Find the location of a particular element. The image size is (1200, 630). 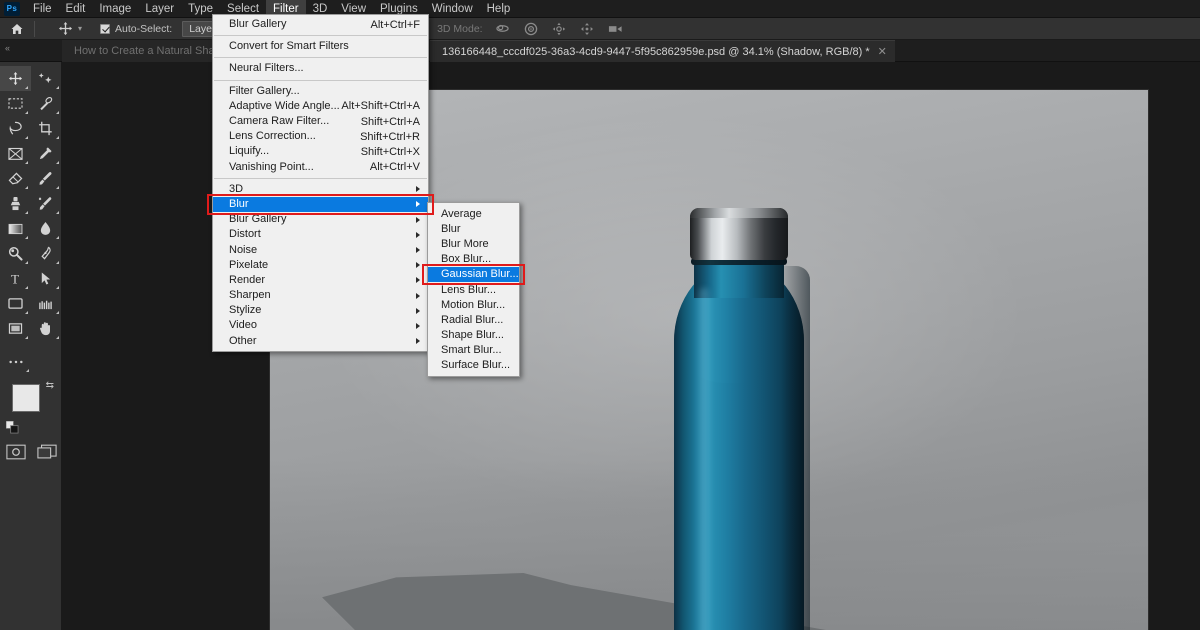

artboard-tool is located at coordinates (15, 328).